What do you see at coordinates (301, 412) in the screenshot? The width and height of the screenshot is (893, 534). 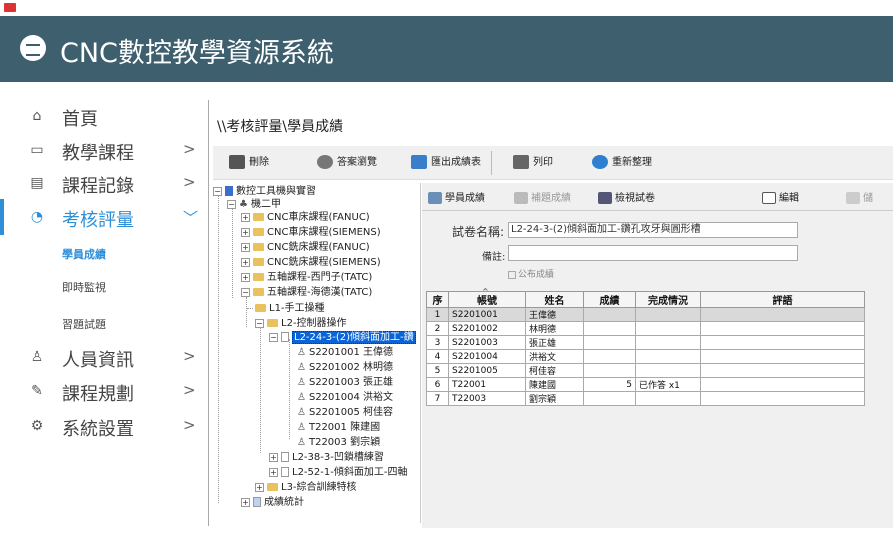 I see `person-icon: ♙` at bounding box center [301, 412].